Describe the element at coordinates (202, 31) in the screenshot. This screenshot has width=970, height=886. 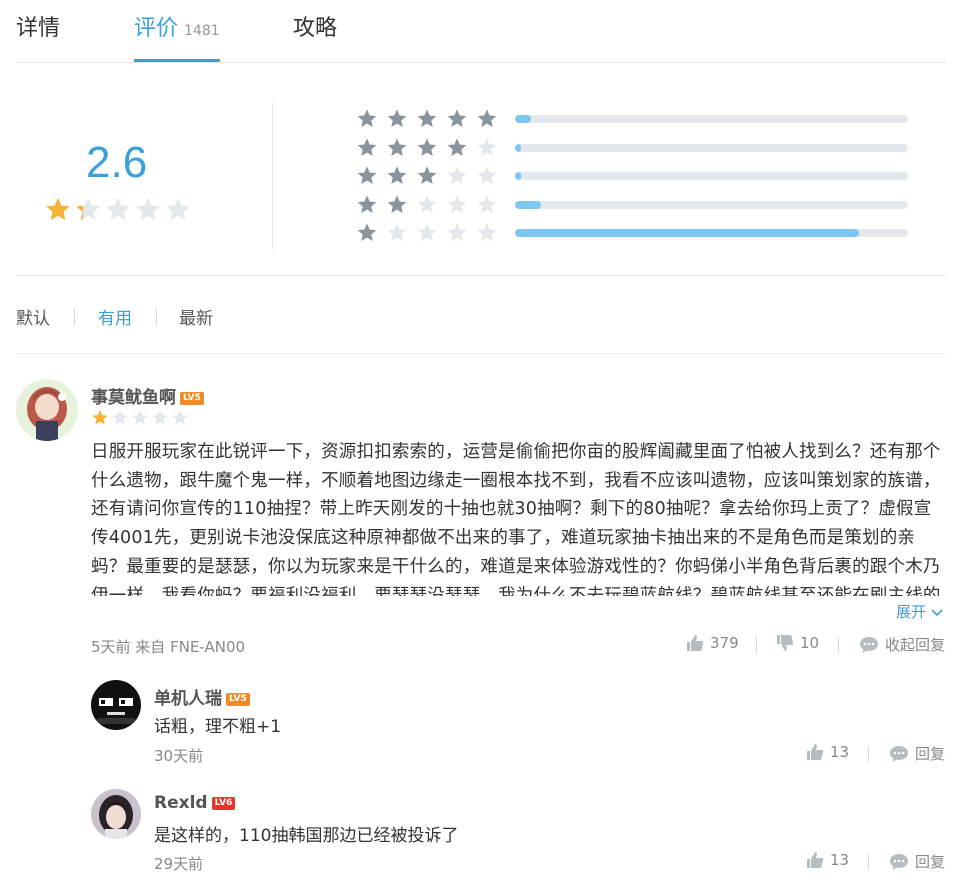
I see `tab-reviews-count: 1481` at that location.